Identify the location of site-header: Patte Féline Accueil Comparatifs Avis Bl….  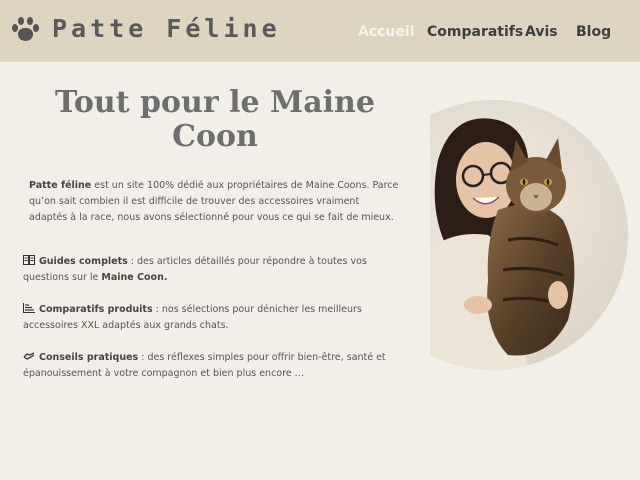
(320, 31).